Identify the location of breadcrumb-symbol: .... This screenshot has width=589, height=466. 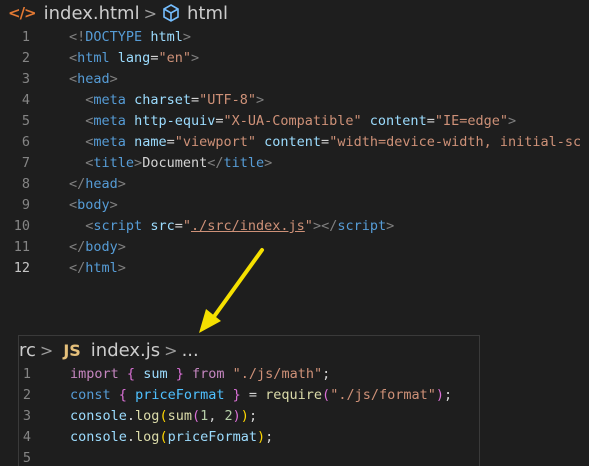
(190, 350).